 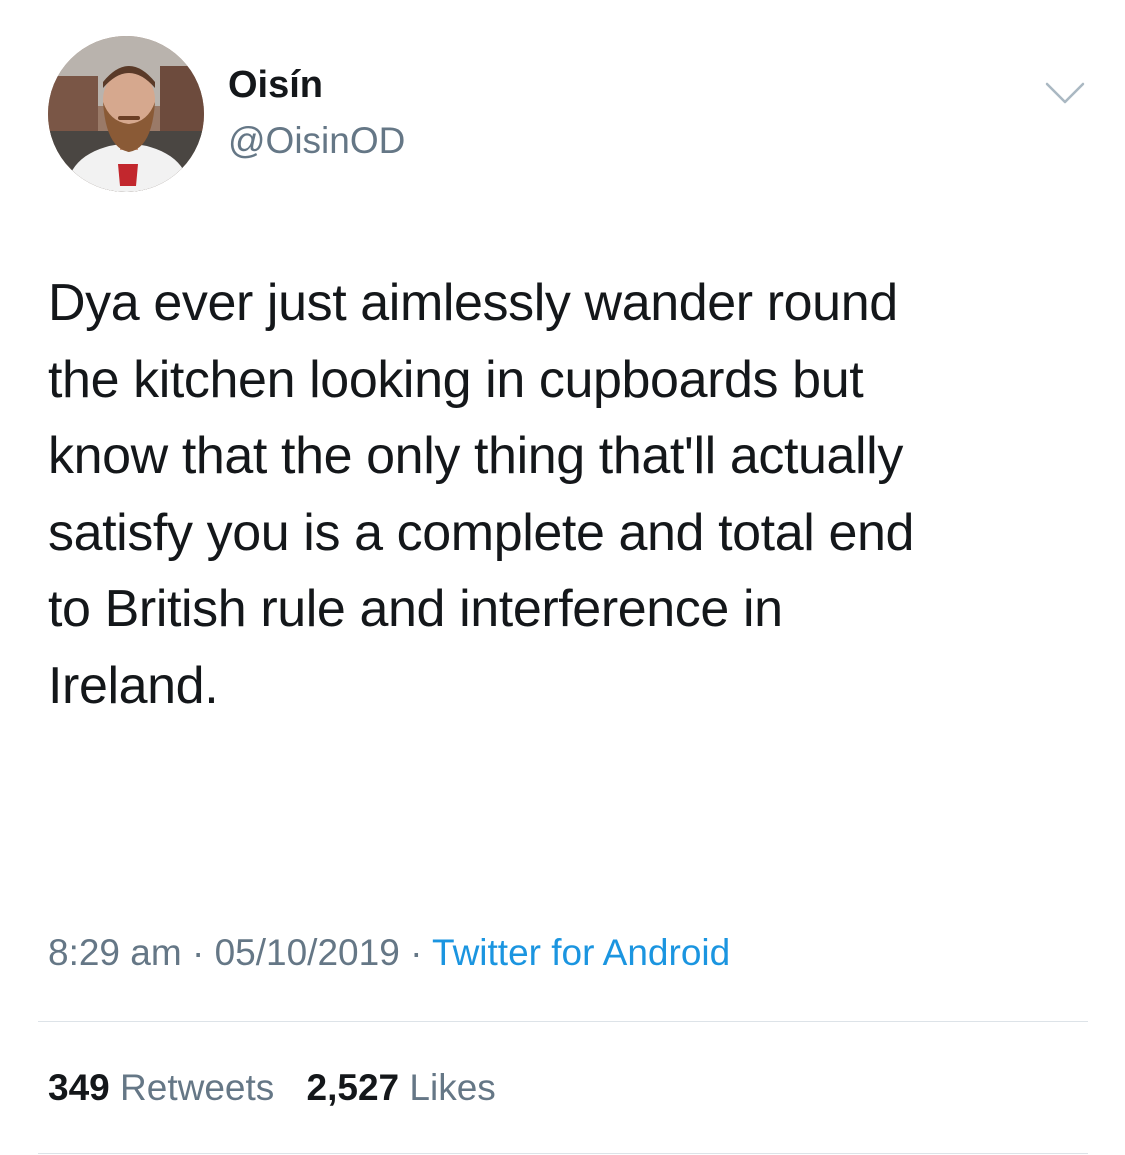 I want to click on tweet-stats: 349 Retweets 2,527 Likes, so click(x=283, y=1088).